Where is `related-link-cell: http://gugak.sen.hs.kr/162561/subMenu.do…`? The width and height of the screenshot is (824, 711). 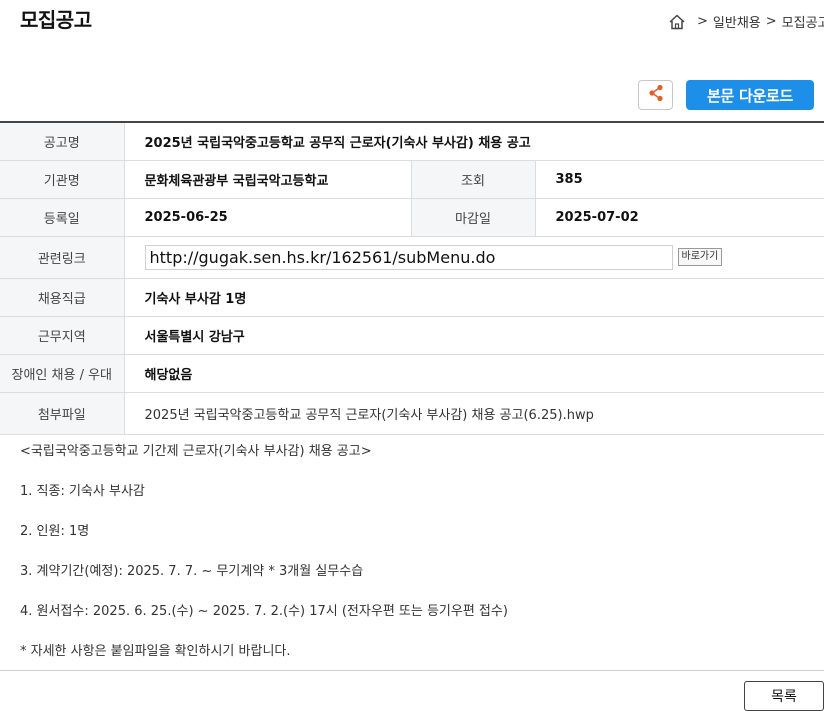
related-link-cell: http://gugak.sen.hs.kr/162561/subMenu.do… is located at coordinates (474, 257).